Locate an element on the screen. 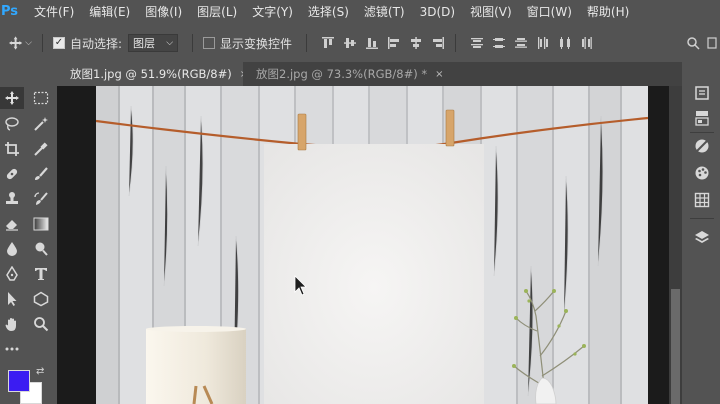 The width and height of the screenshot is (720, 404). menu-window: 窗口(W) is located at coordinates (549, 11).